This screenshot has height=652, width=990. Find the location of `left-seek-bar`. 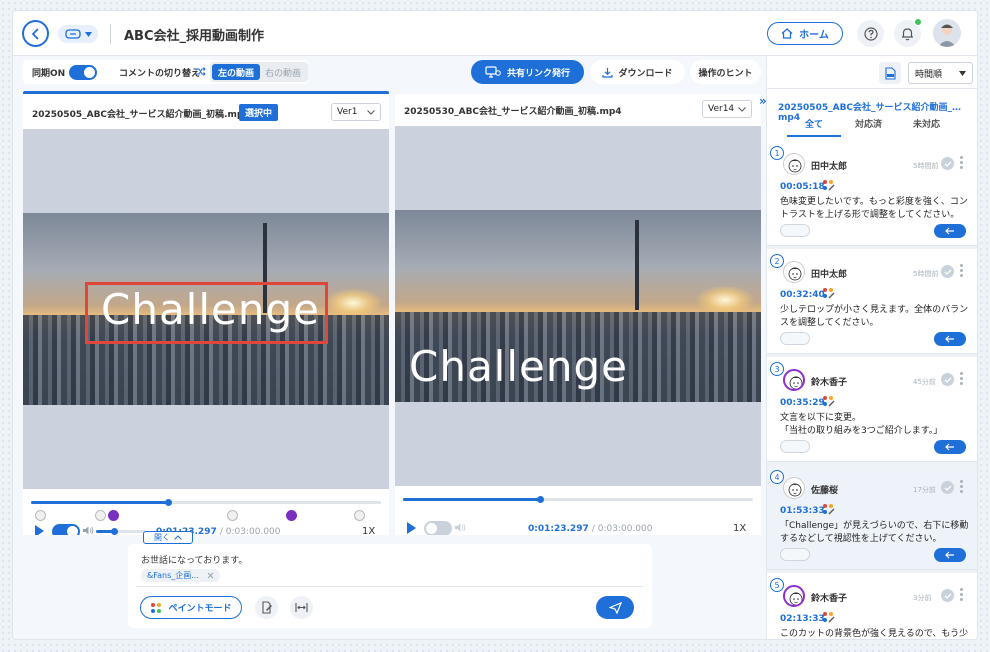

left-seek-bar is located at coordinates (206, 502).